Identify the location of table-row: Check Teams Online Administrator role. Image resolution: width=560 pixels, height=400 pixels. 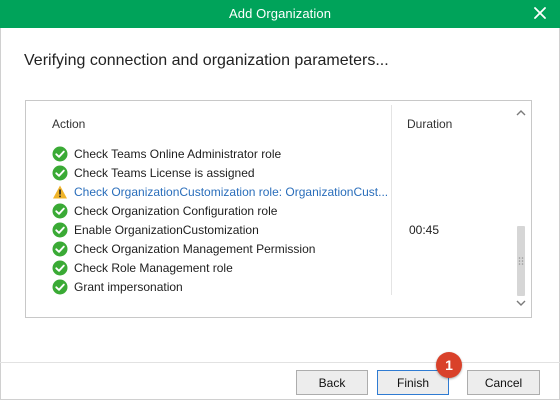
(282, 153).